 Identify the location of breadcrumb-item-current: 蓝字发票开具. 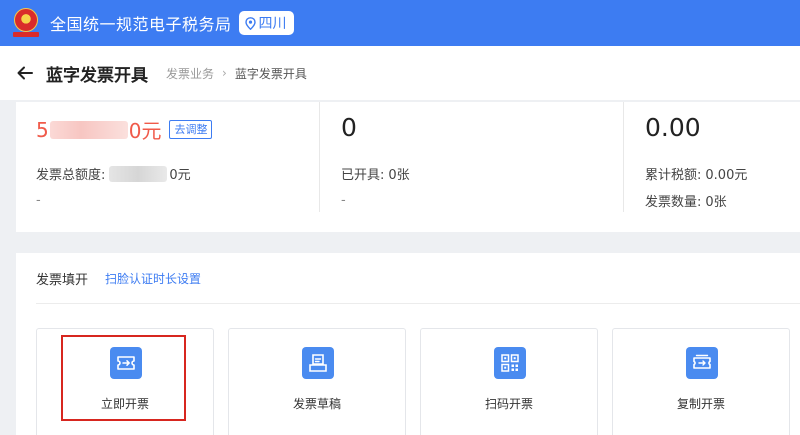
(270, 73).